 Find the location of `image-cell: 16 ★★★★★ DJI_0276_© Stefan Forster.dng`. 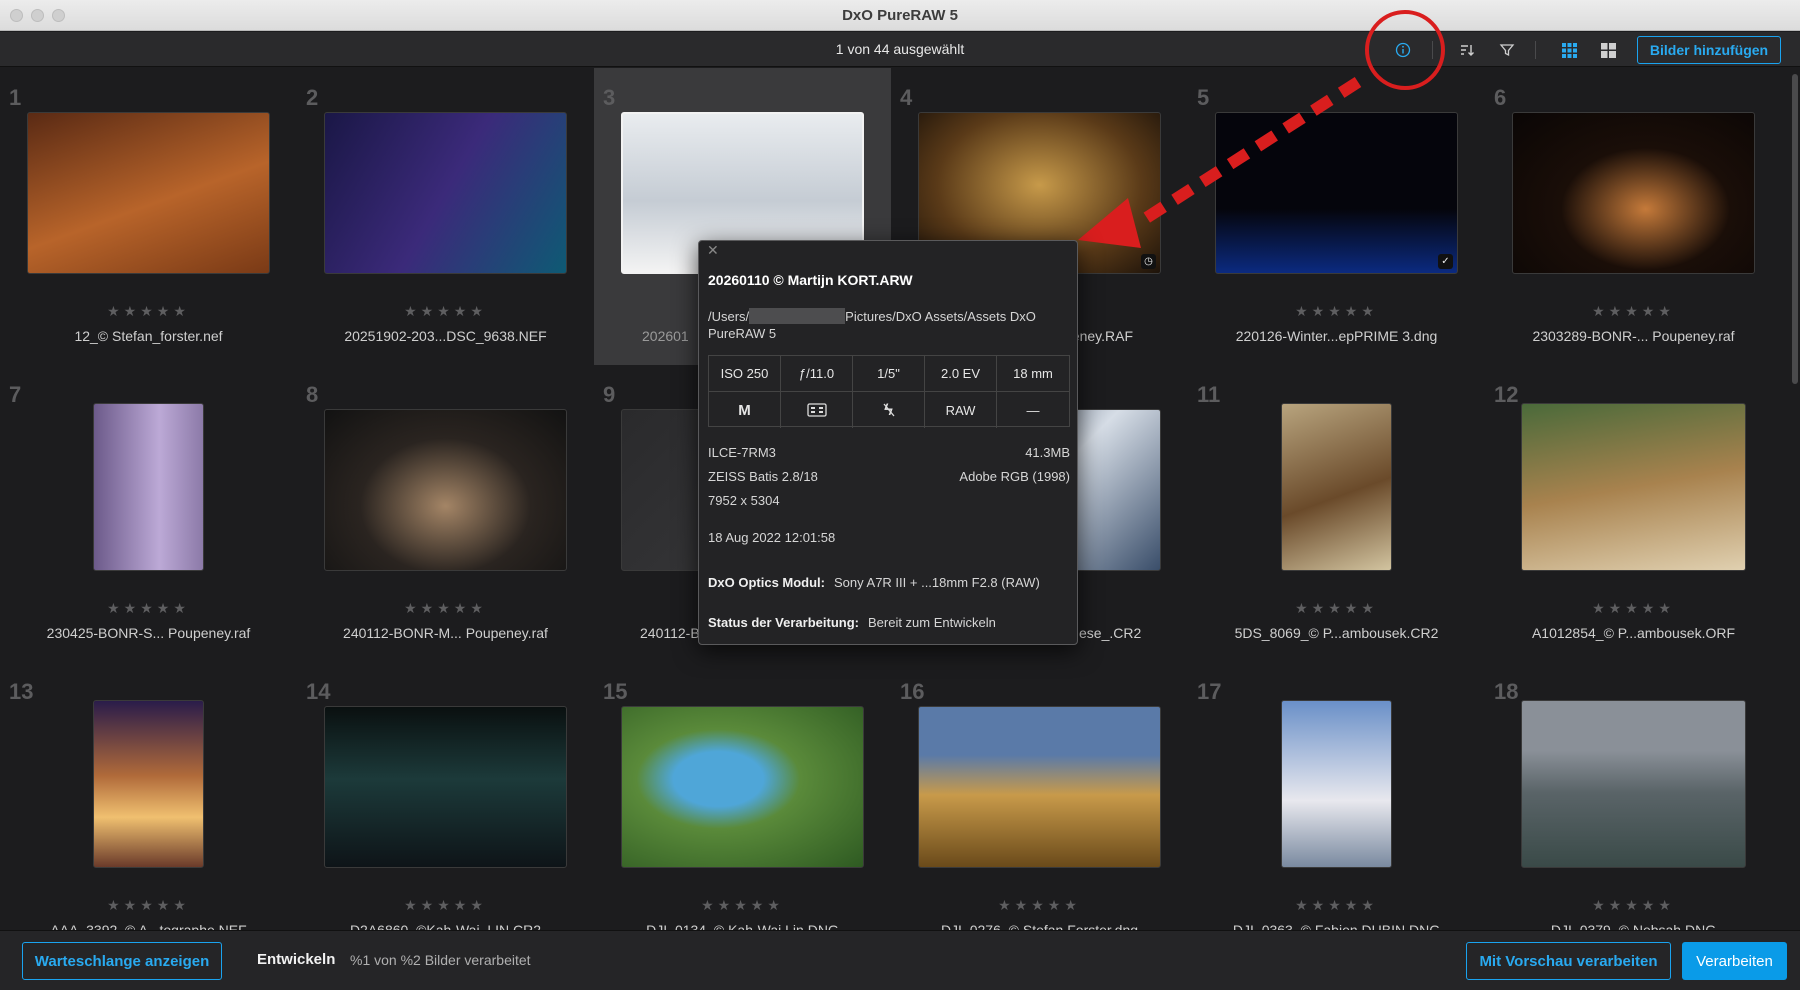

image-cell: 16 ★★★★★ DJI_0276_© Stefan Forster.dng is located at coordinates (1039, 796).